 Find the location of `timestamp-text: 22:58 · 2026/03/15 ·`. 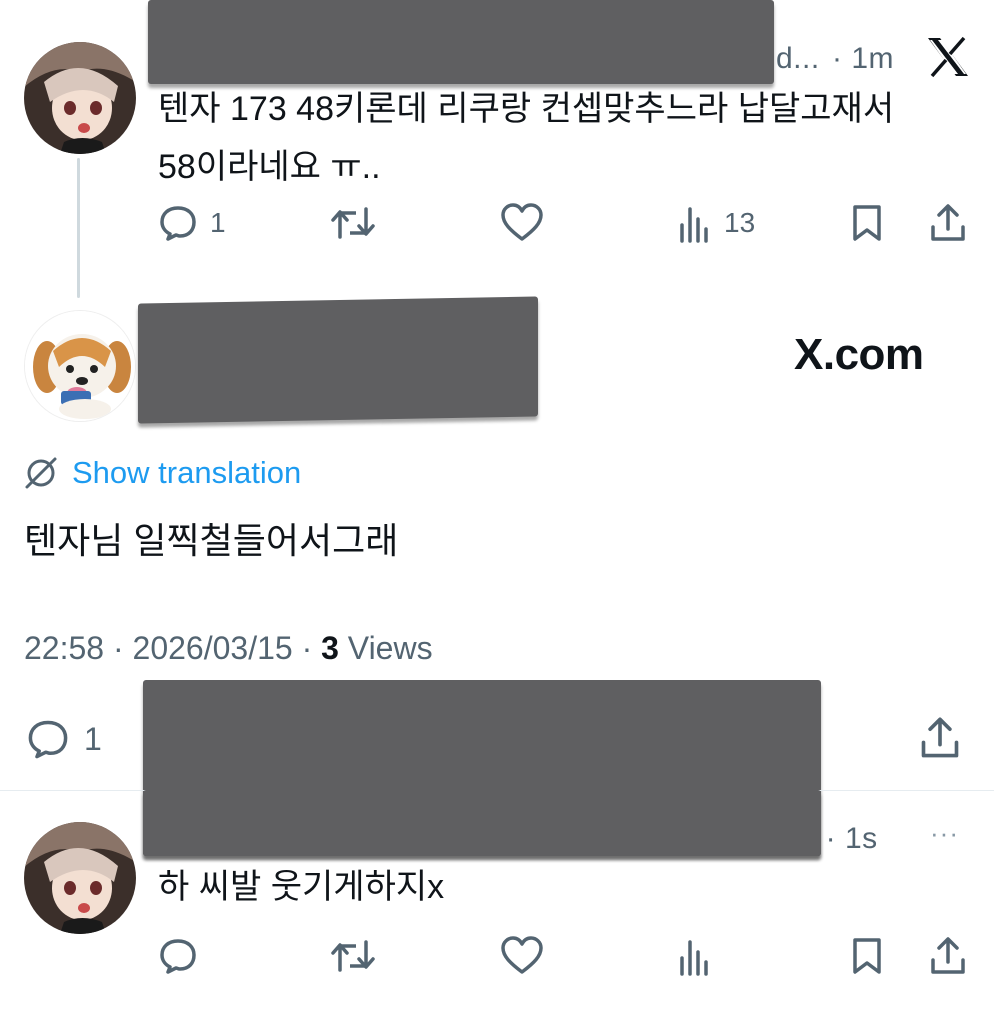

timestamp-text: 22:58 · 2026/03/15 · is located at coordinates (172, 648).